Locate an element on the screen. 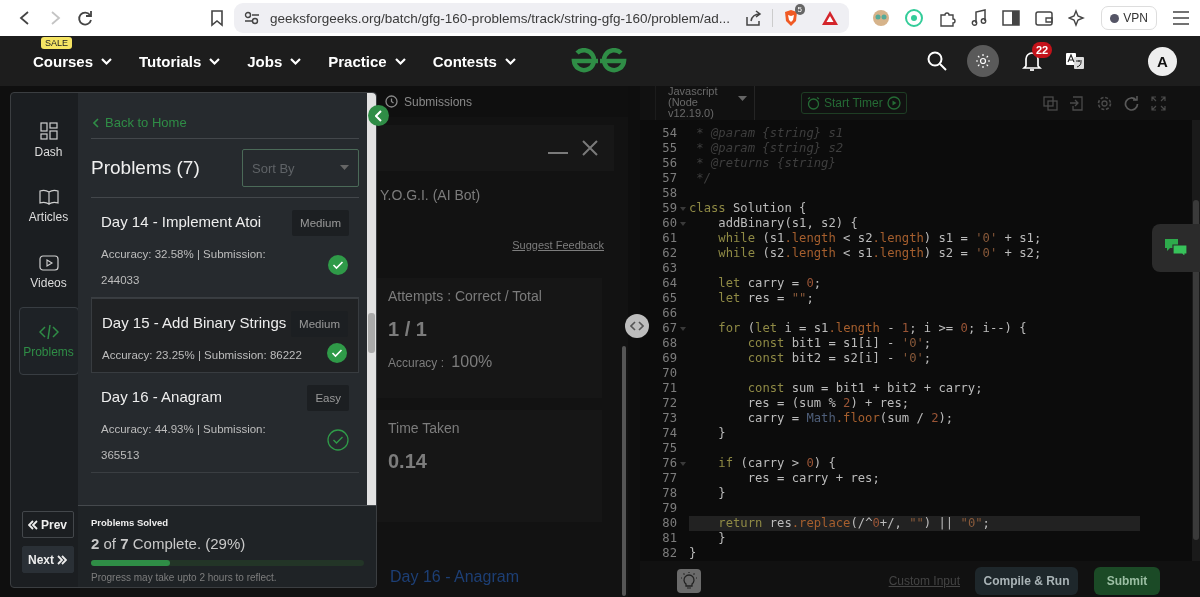  close-icon is located at coordinates (590, 148).